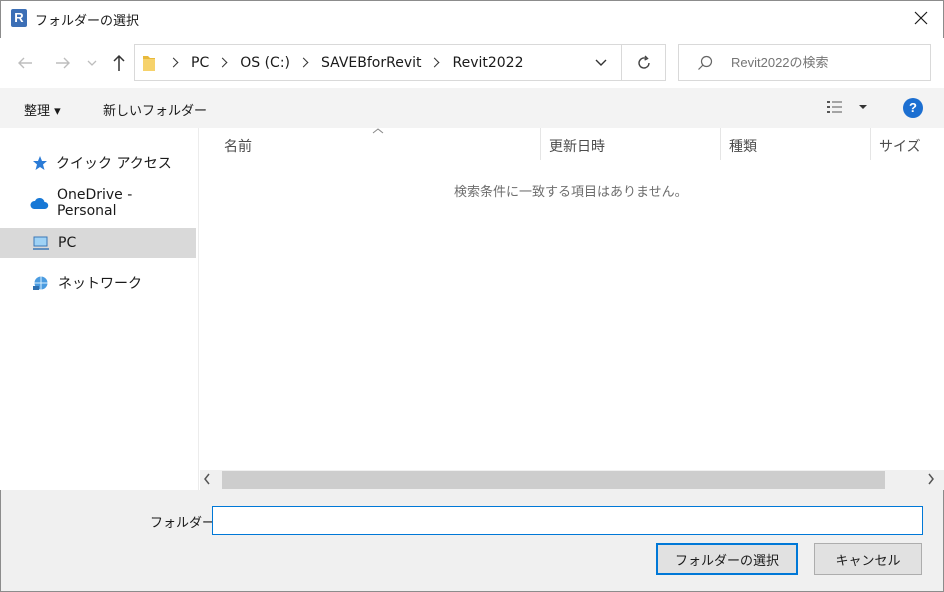 Image resolution: width=944 pixels, height=592 pixels. I want to click on search-input, so click(824, 62).